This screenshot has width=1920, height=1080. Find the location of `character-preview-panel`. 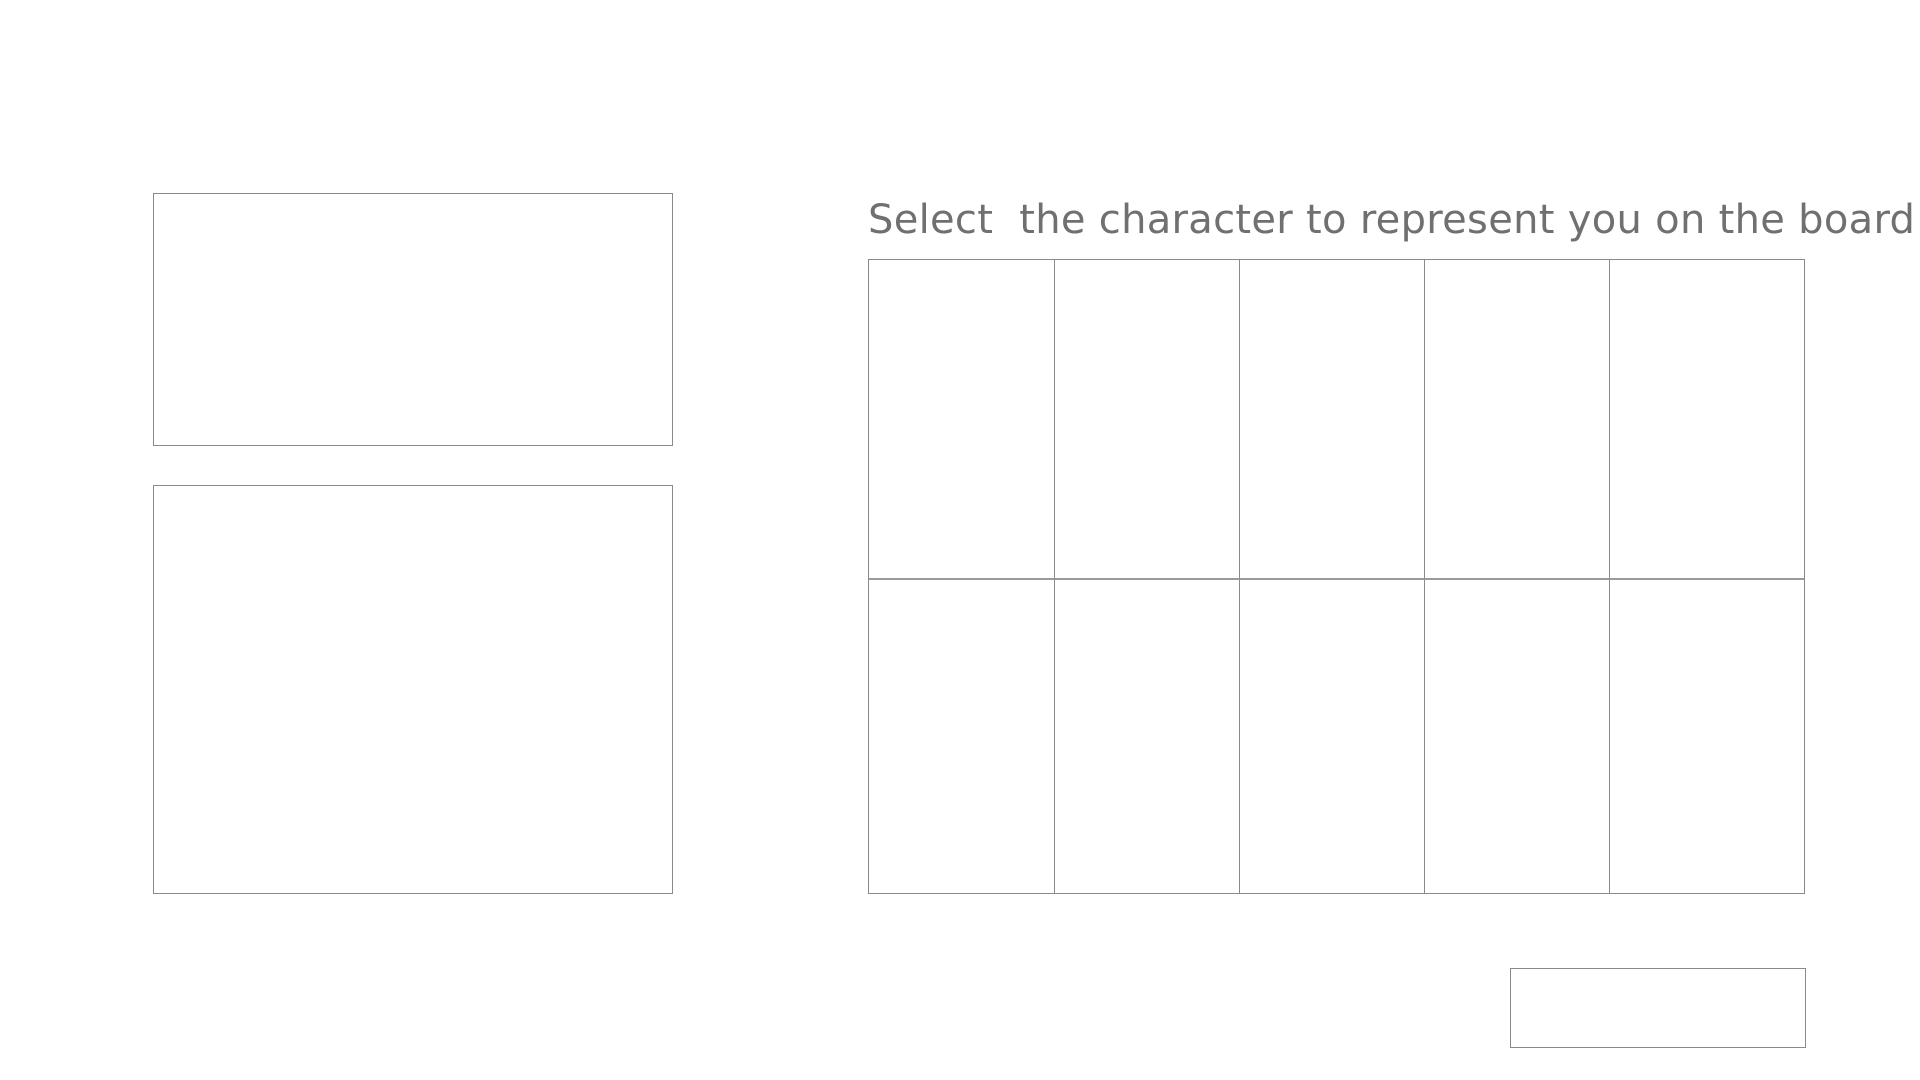

character-preview-panel is located at coordinates (413, 319).